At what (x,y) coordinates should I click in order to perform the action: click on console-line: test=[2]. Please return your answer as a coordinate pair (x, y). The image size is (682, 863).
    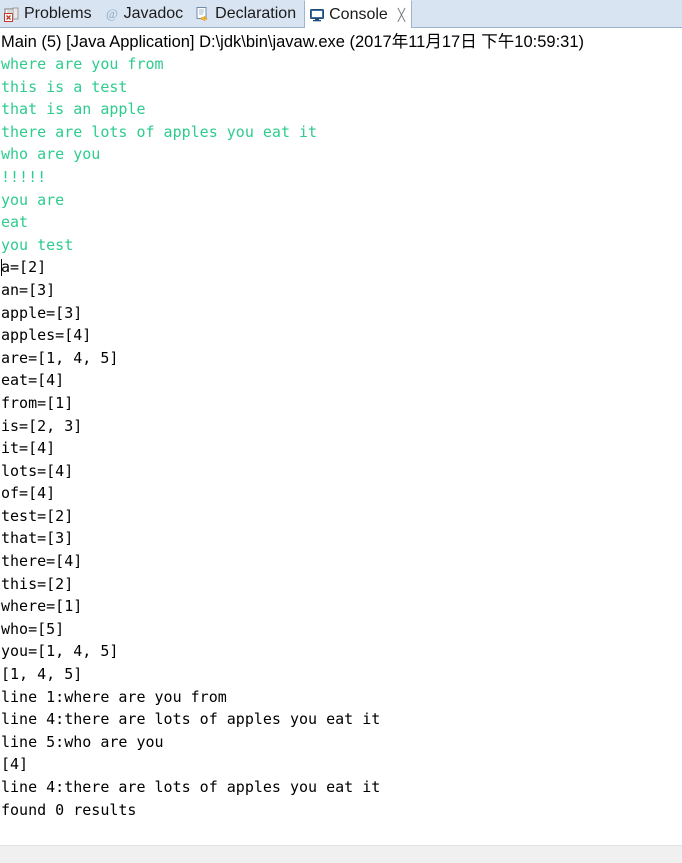
    Looking at the image, I should click on (37, 515).